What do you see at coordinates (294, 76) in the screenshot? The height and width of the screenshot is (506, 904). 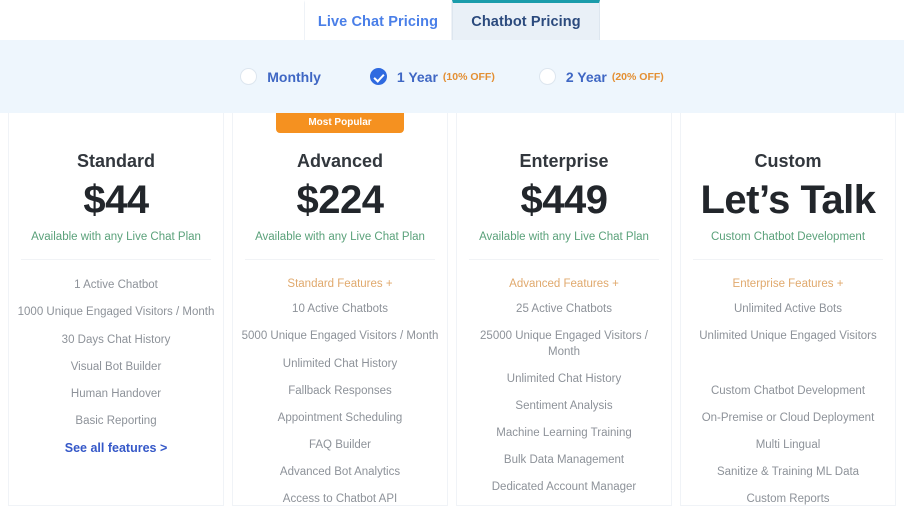 I see `billing-option-monthly-label: Monthly` at bounding box center [294, 76].